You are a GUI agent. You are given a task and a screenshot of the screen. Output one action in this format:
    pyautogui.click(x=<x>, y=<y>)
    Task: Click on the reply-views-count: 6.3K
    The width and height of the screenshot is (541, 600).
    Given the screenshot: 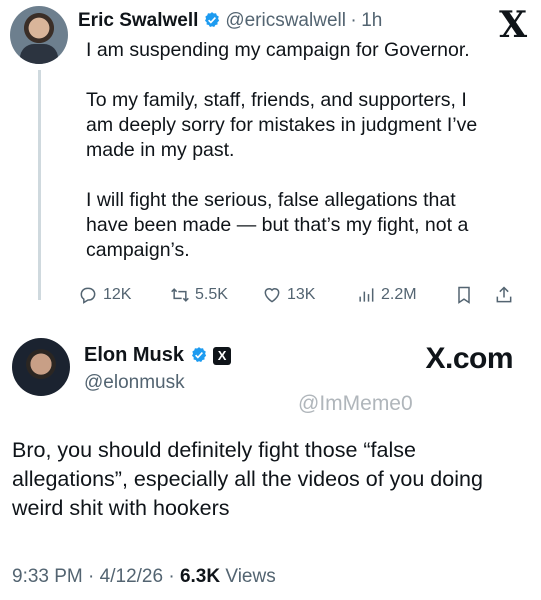 What is the action you would take?
    pyautogui.click(x=200, y=576)
    